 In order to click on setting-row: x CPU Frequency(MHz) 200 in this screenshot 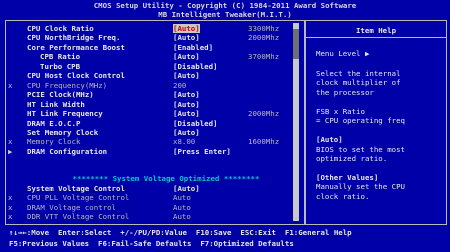, I will do `click(154, 85)`.